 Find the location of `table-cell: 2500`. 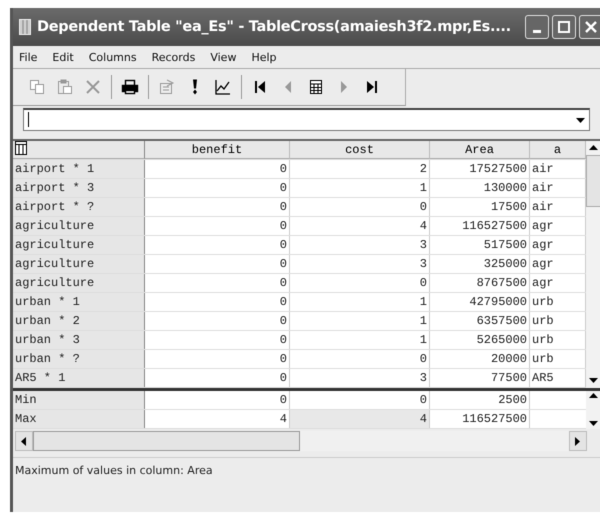

table-cell: 2500 is located at coordinates (480, 400).